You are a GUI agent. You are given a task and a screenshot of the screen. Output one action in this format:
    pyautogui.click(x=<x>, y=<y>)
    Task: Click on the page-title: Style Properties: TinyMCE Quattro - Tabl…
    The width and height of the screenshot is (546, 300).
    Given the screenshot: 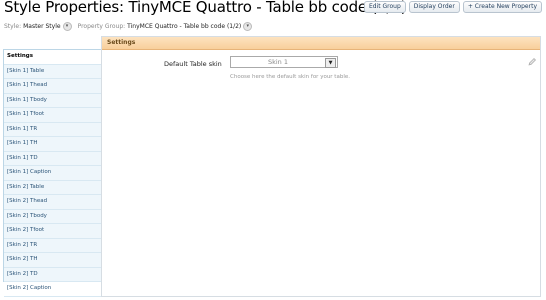 What is the action you would take?
    pyautogui.click(x=205, y=8)
    